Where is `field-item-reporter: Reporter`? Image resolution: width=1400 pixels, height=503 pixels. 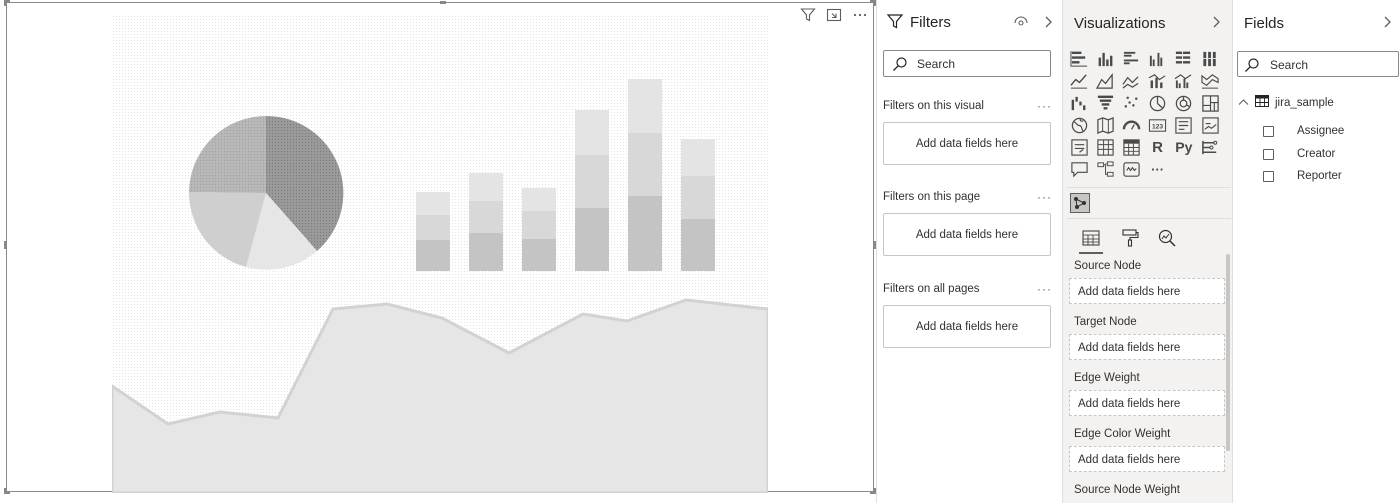
field-item-reporter: Reporter is located at coordinates (1302, 176).